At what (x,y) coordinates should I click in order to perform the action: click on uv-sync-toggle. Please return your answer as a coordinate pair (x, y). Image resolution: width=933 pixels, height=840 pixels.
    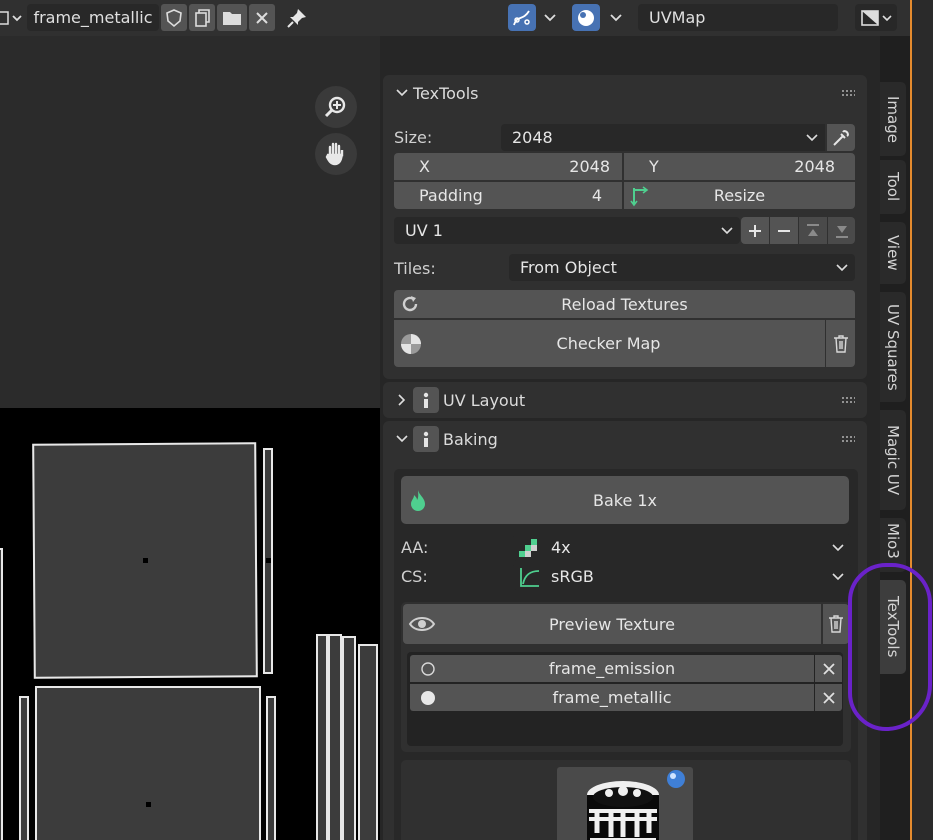
    Looking at the image, I should click on (522, 17).